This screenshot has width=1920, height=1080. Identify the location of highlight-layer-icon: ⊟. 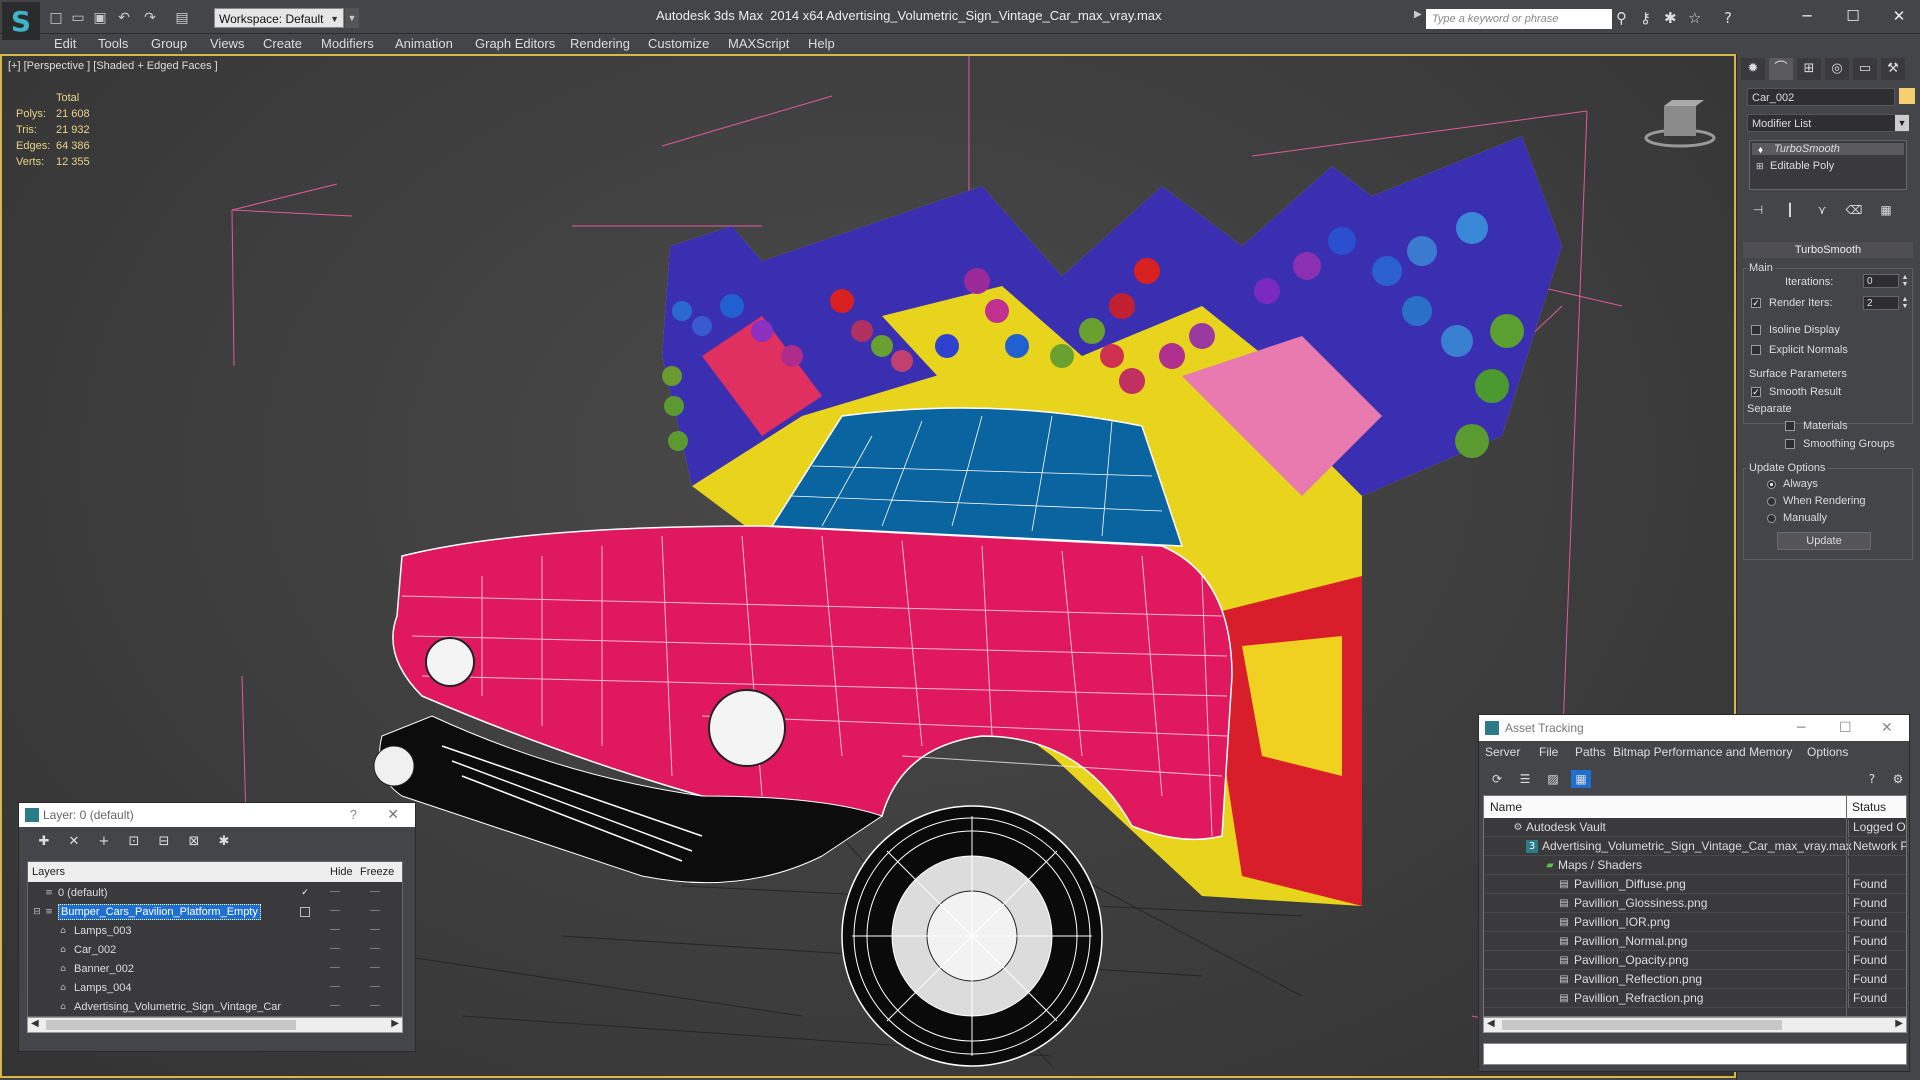
(164, 842).